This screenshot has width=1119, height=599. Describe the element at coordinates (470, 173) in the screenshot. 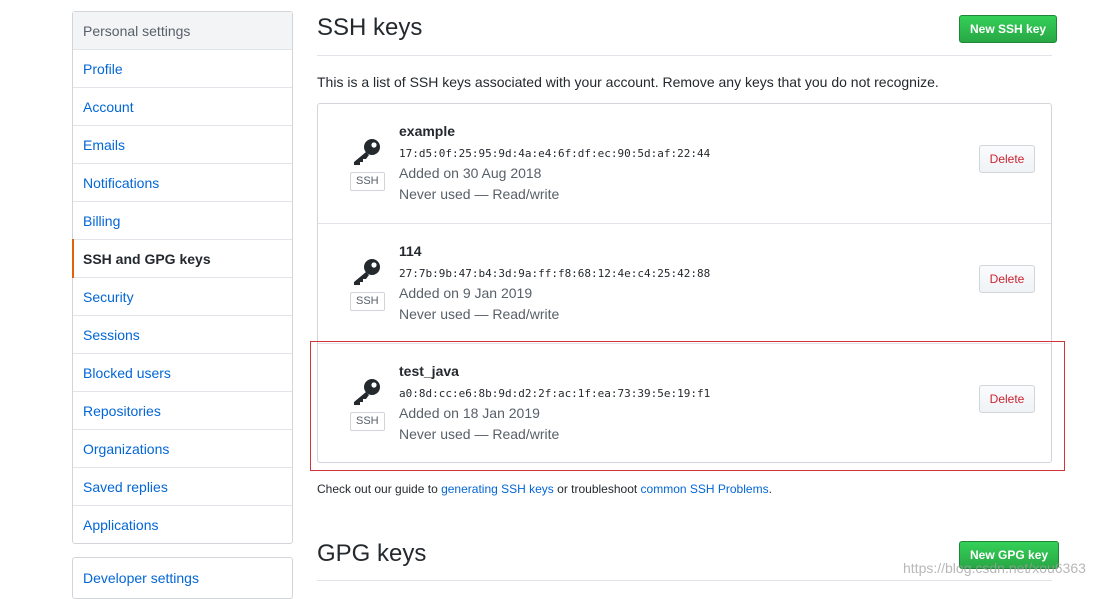

I see `key-added-date: Added on 30 Aug 2018` at that location.